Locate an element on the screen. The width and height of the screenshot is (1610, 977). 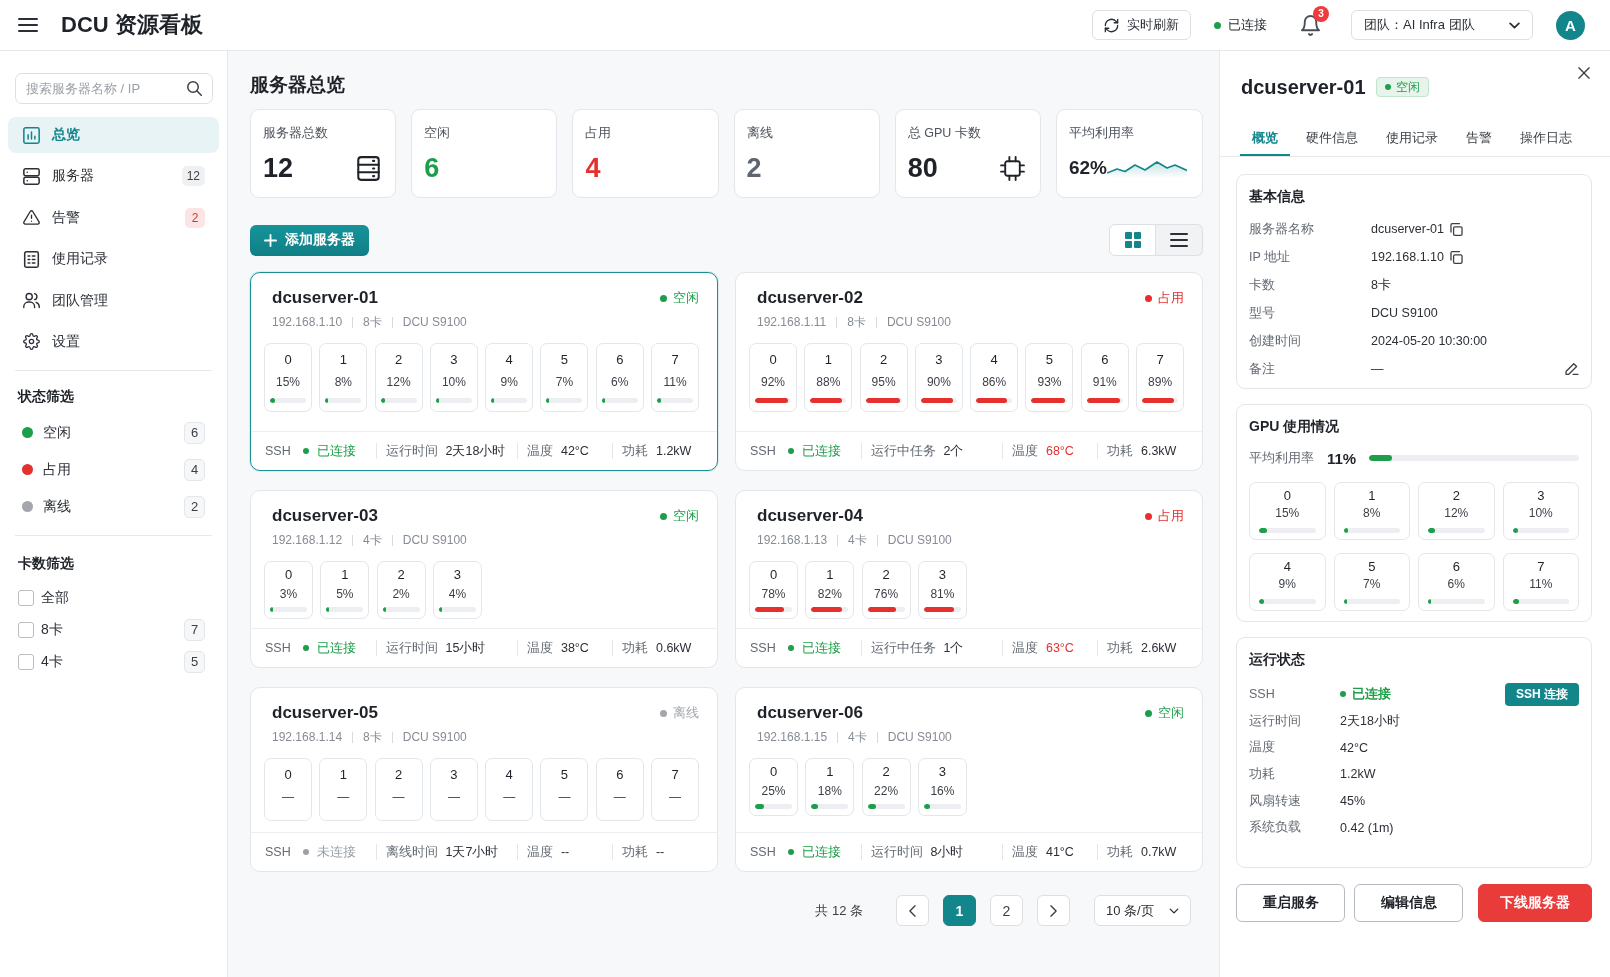
ip-address: 192.168.1.13 is located at coordinates (792, 540).